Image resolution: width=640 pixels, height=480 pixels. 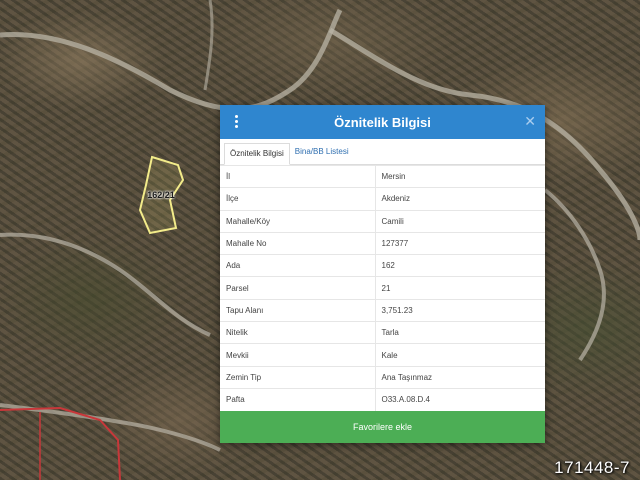 I want to click on listing-id-watermark: 171448-7, so click(x=592, y=467).